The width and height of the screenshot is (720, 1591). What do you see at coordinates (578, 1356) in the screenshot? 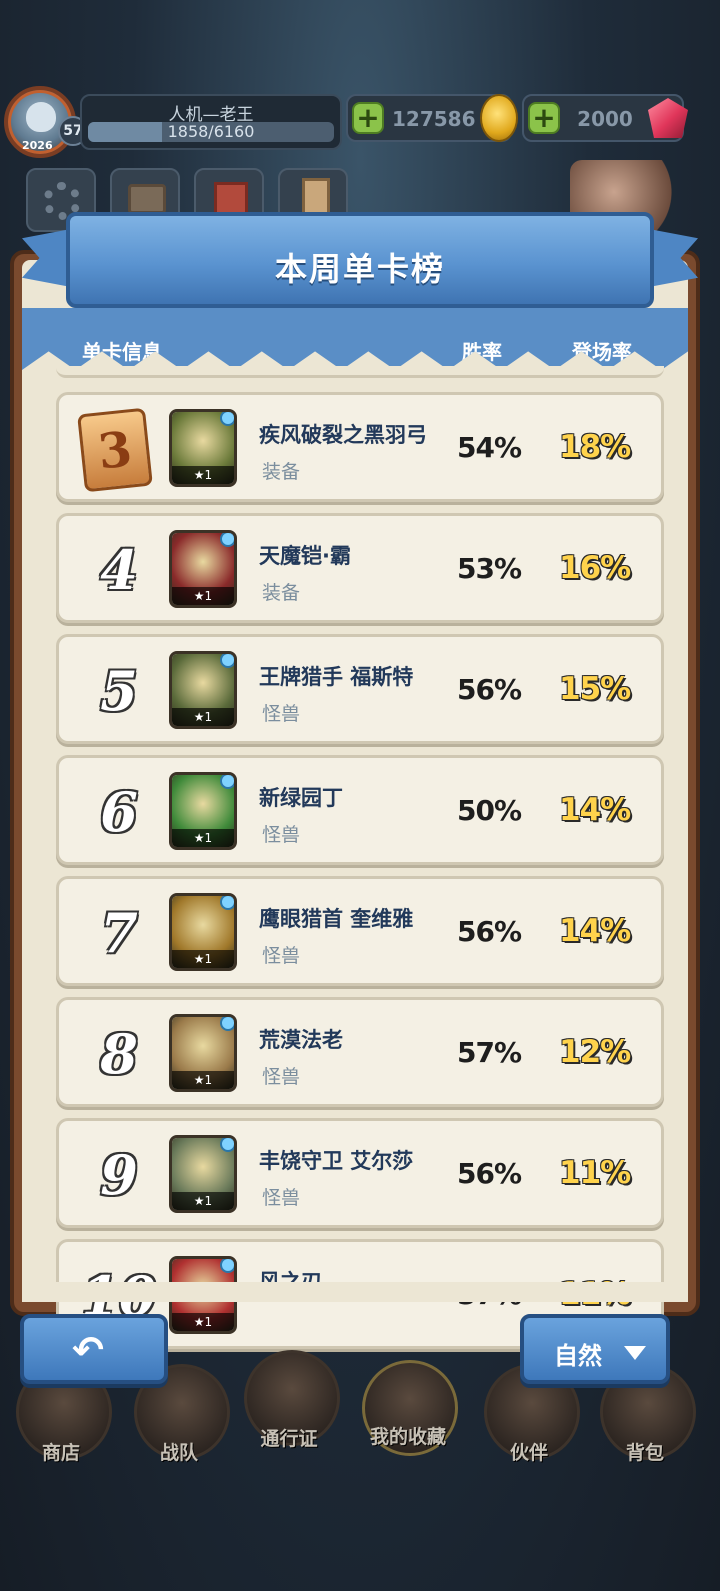
I see `sort-dropdown-label: 自然` at bounding box center [578, 1356].